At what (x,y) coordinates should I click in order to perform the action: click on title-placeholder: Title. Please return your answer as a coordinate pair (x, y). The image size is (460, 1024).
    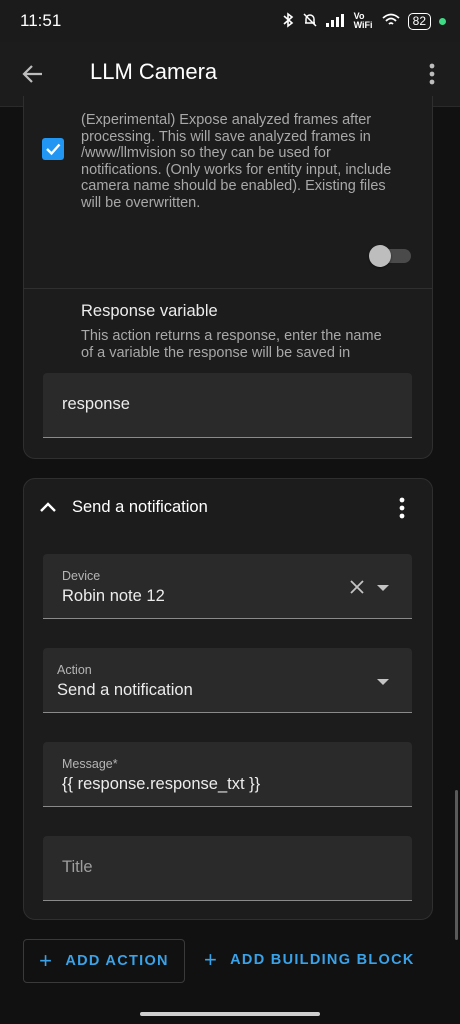
    Looking at the image, I should click on (77, 867).